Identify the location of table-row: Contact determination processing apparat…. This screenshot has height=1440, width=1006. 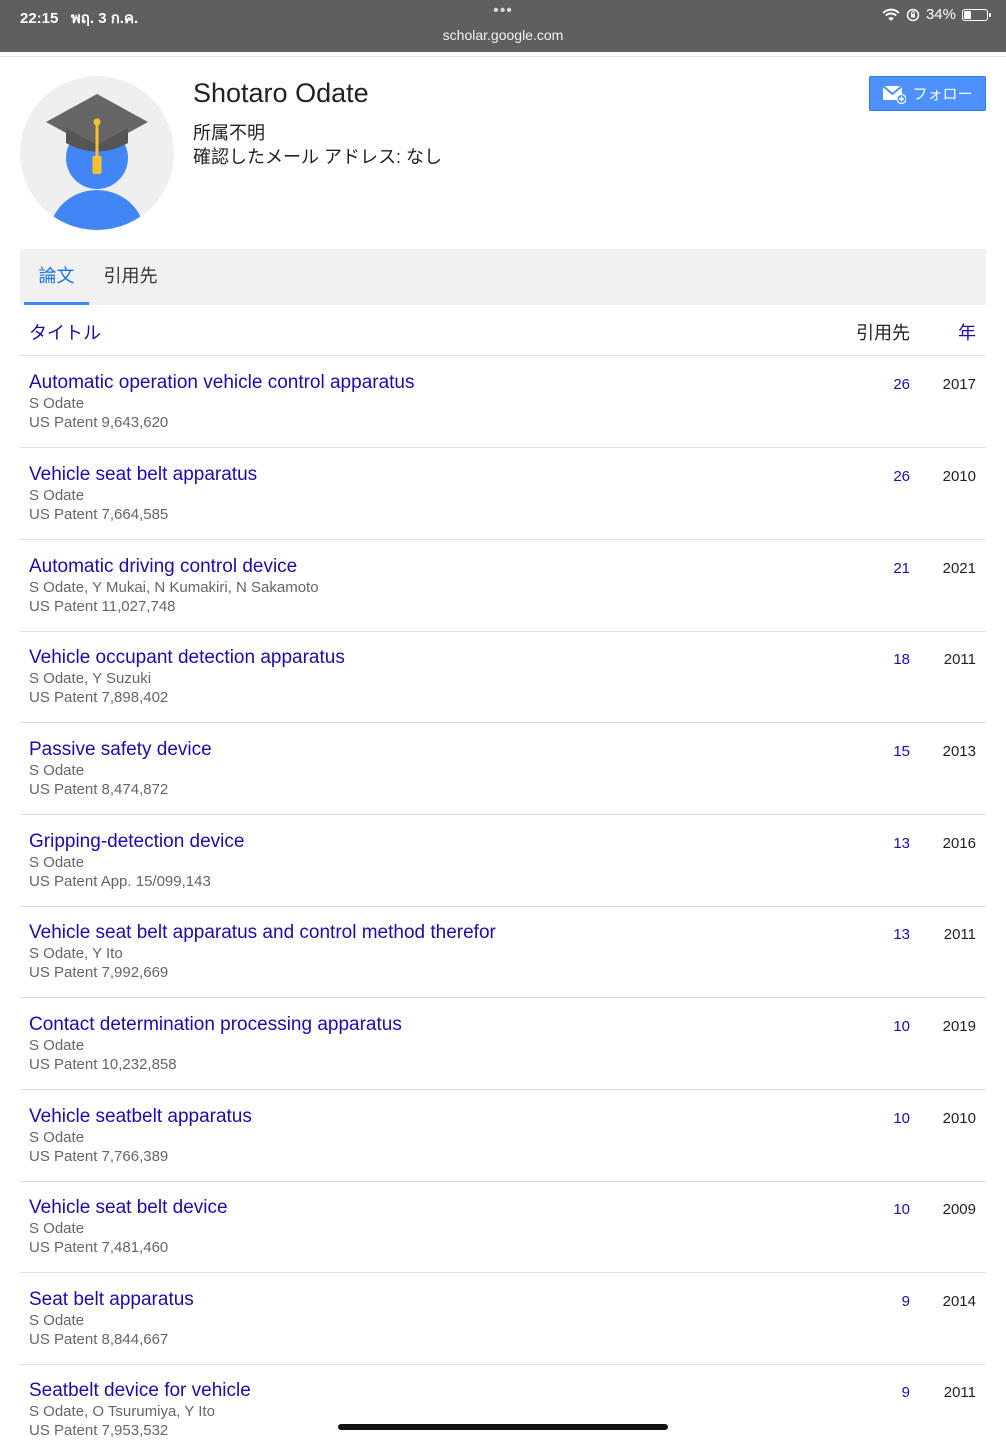
(503, 1044).